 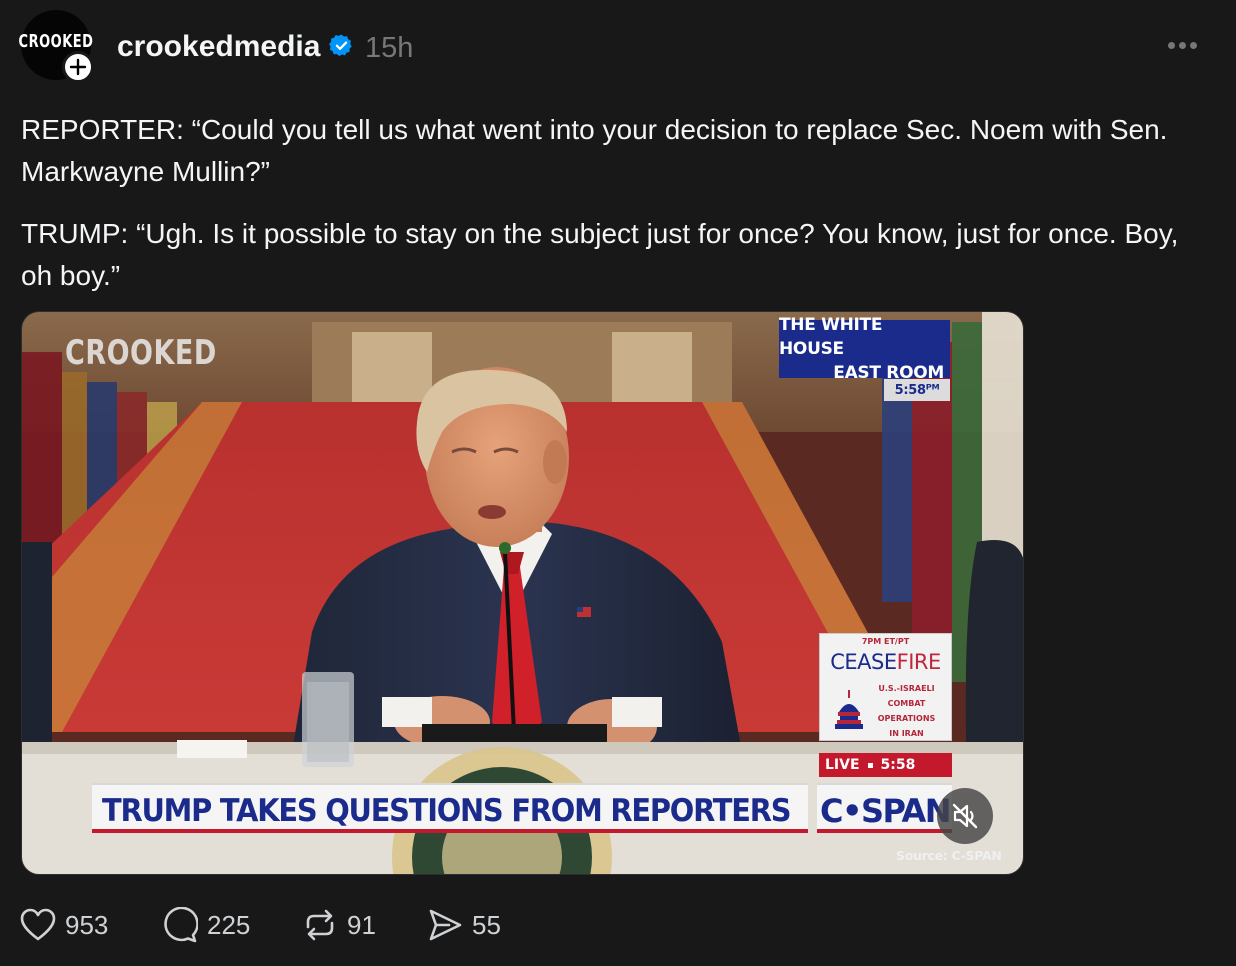 I want to click on cspan-logo-text: C•SPAN, so click(x=886, y=811).